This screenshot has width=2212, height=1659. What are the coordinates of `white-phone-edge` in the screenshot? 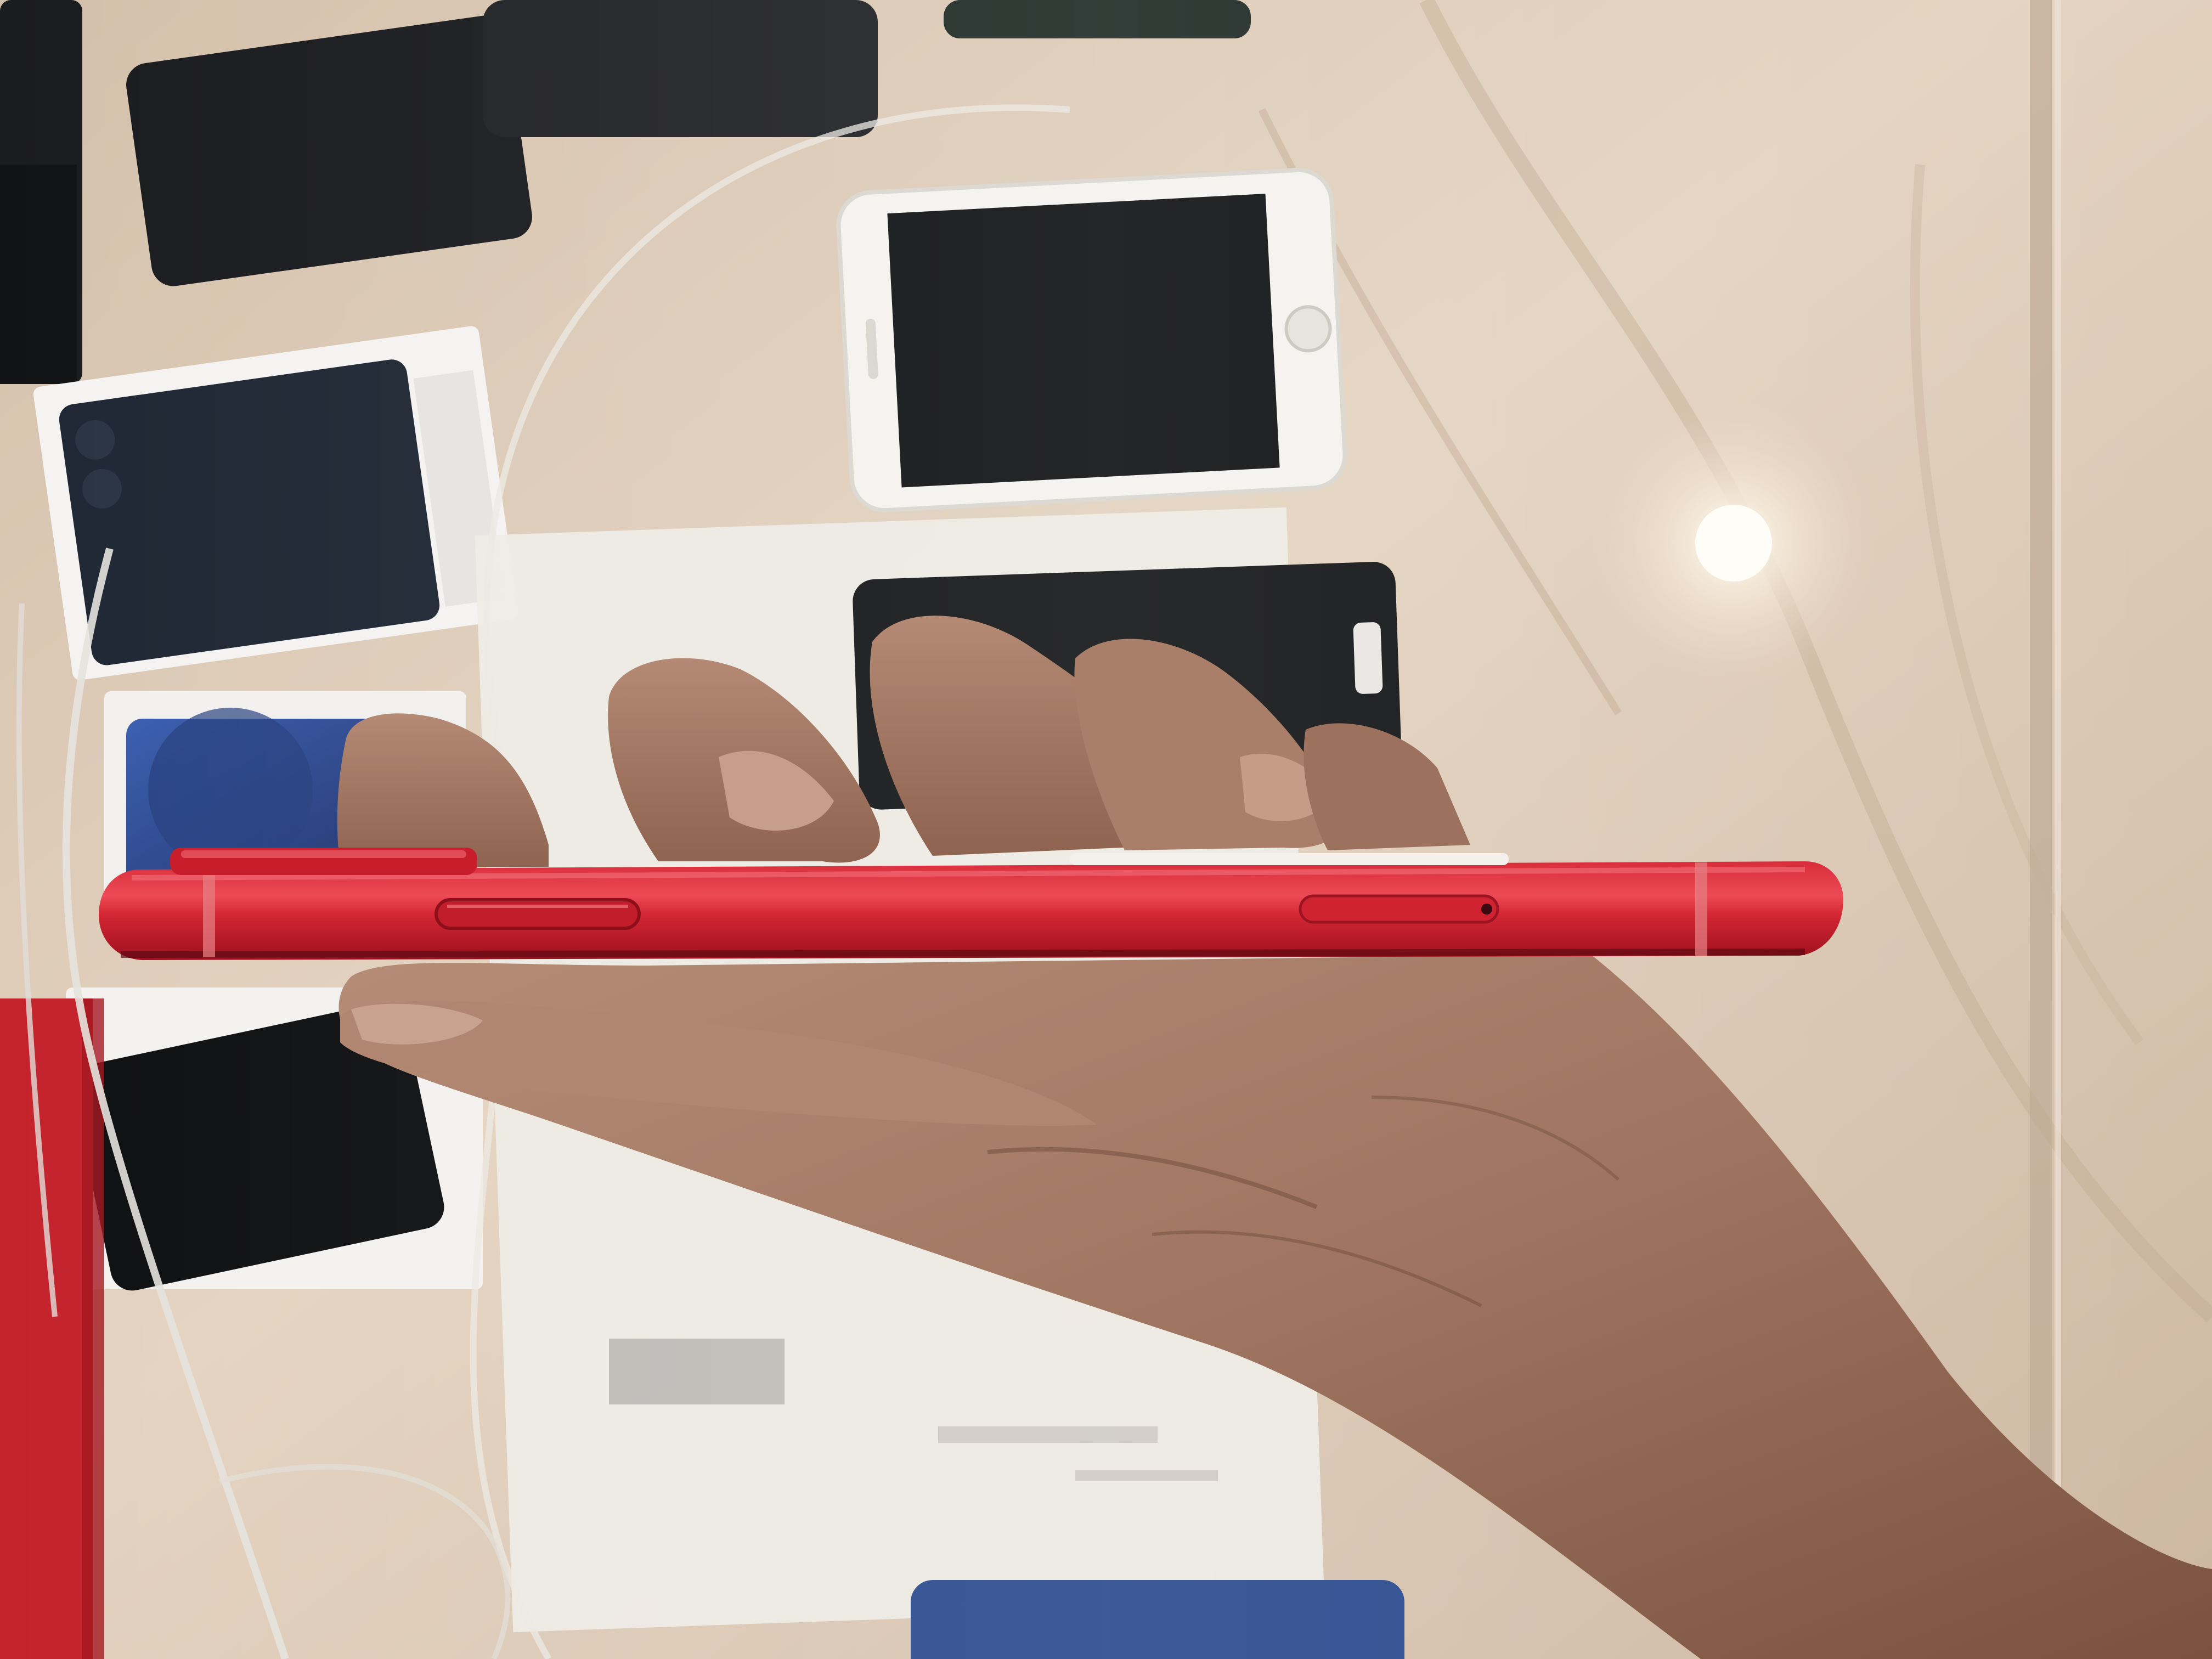 It's located at (1290, 859).